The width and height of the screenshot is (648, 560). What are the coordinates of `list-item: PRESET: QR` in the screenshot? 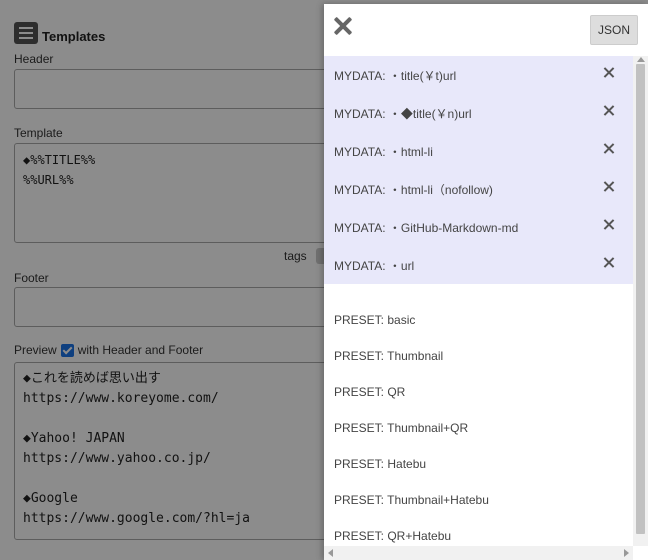 It's located at (478, 392).